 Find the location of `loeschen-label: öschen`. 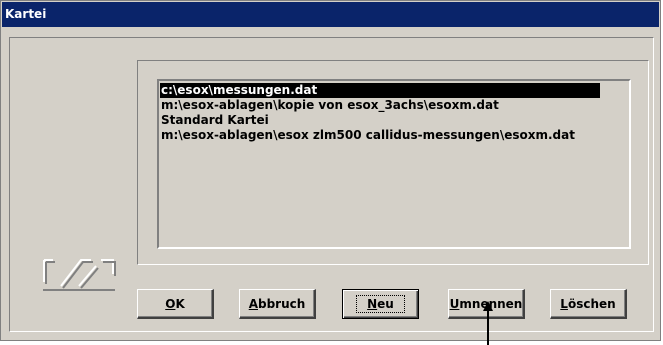

loeschen-label: öschen is located at coordinates (591, 303).